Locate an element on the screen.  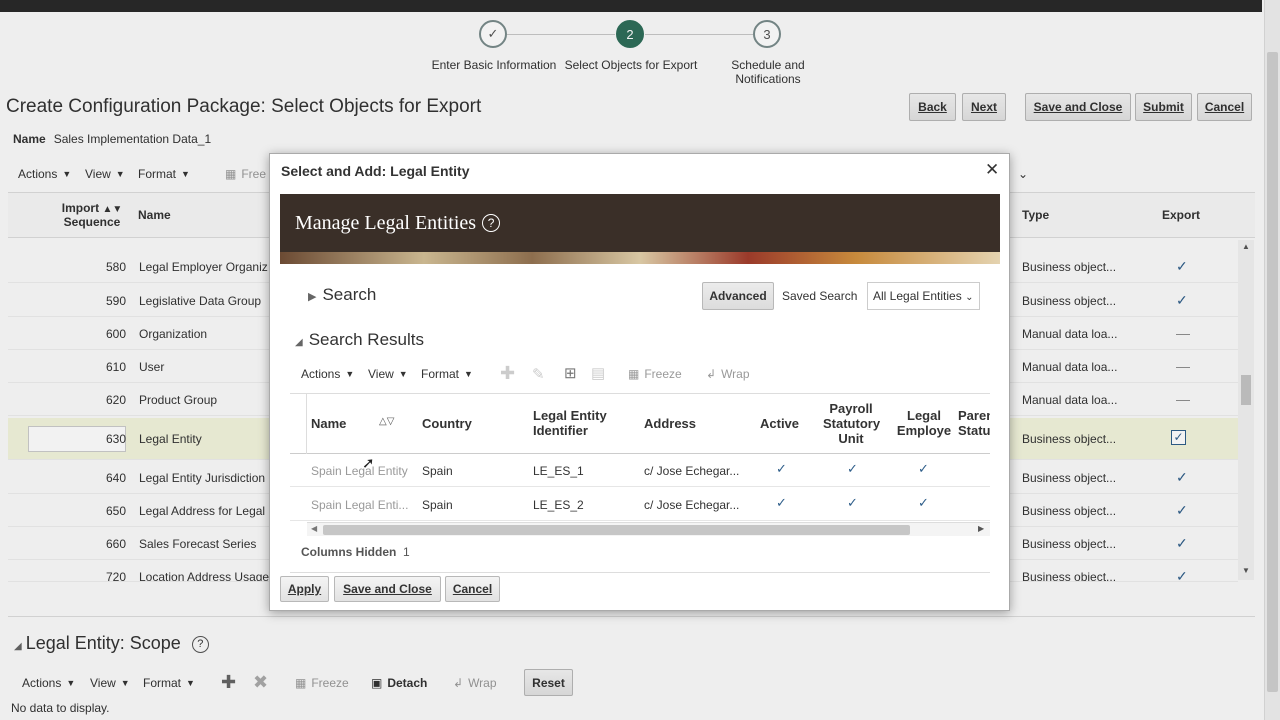
identifier-column-header: Legal Entity Identifier is located at coordinates (578, 423).